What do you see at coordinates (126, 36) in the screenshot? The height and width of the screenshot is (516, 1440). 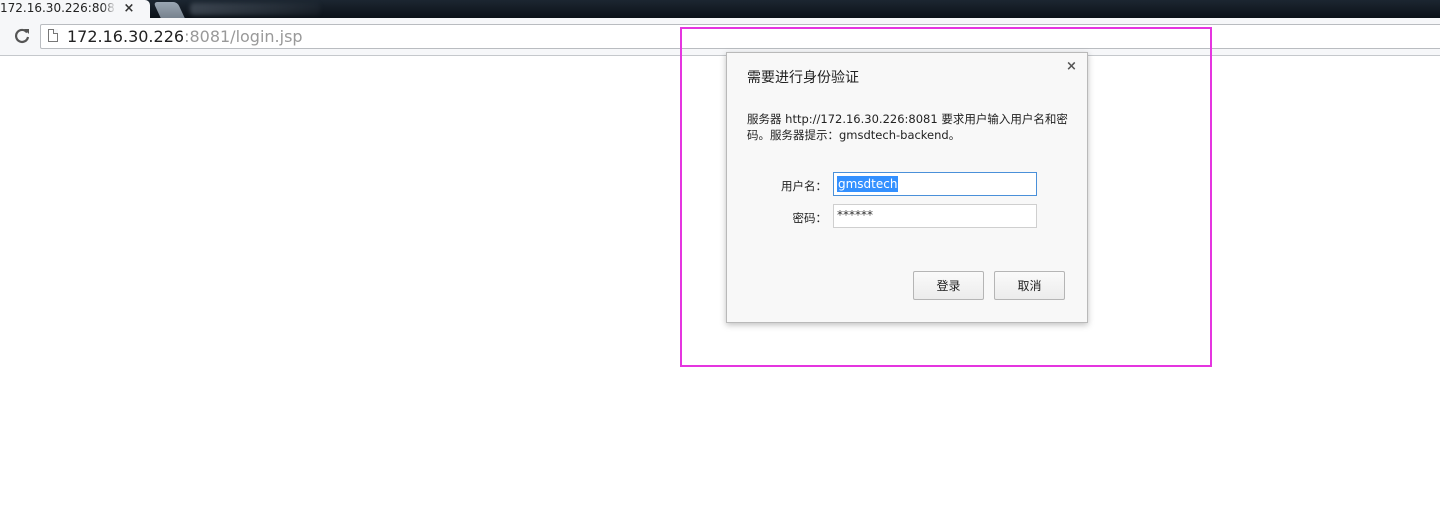 I see `url-host: 172.16.30.226` at bounding box center [126, 36].